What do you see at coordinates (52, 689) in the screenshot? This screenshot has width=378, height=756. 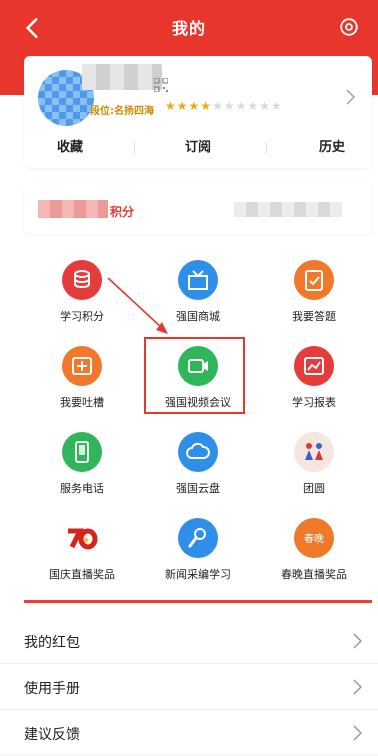 I see `menu-label: 使用手册` at bounding box center [52, 689].